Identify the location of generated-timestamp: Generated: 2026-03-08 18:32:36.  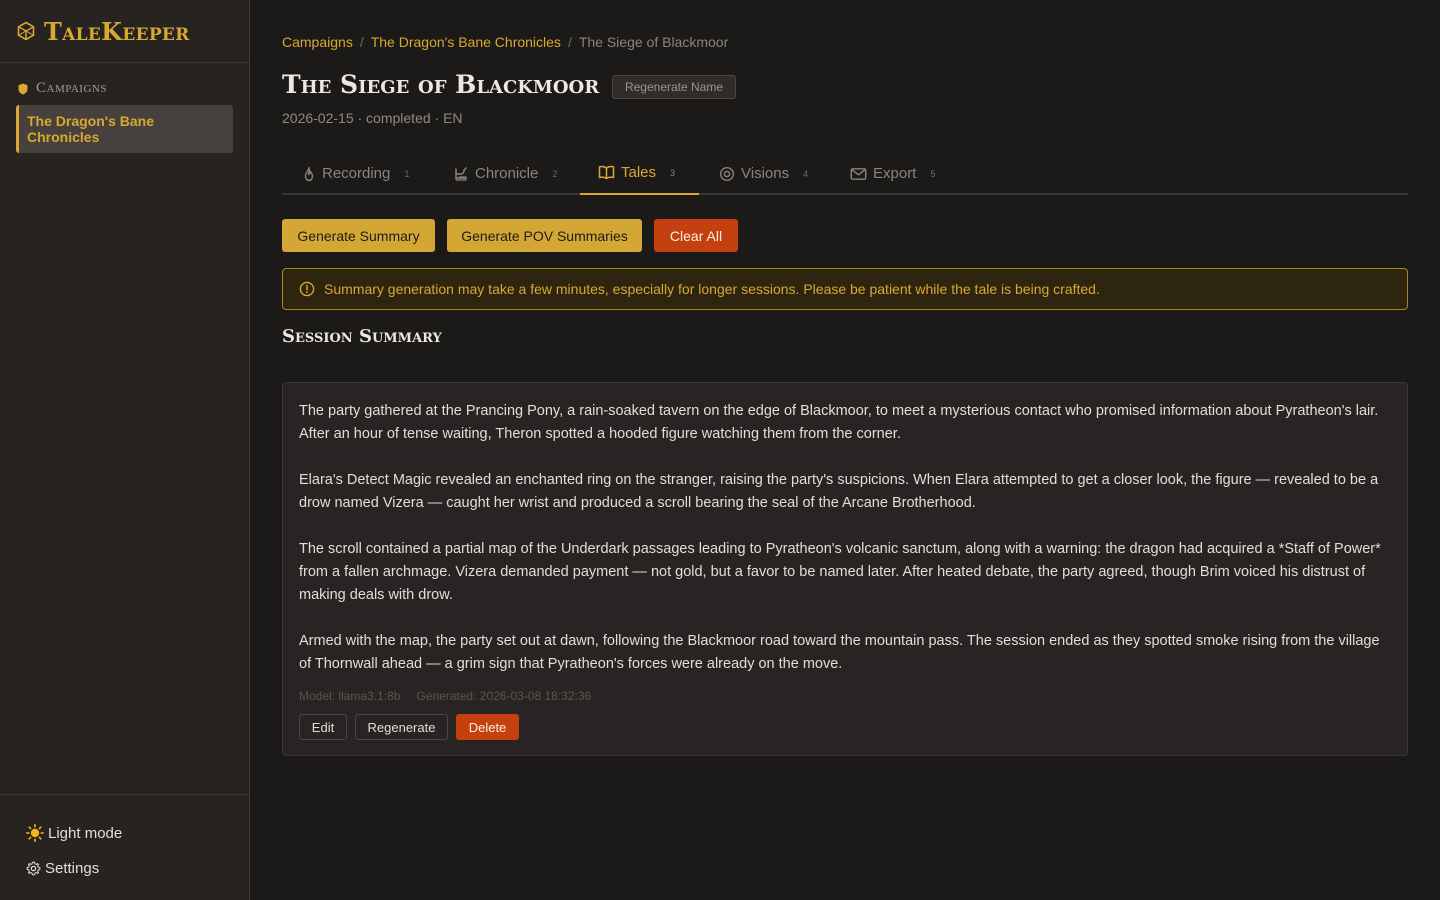
(504, 696).